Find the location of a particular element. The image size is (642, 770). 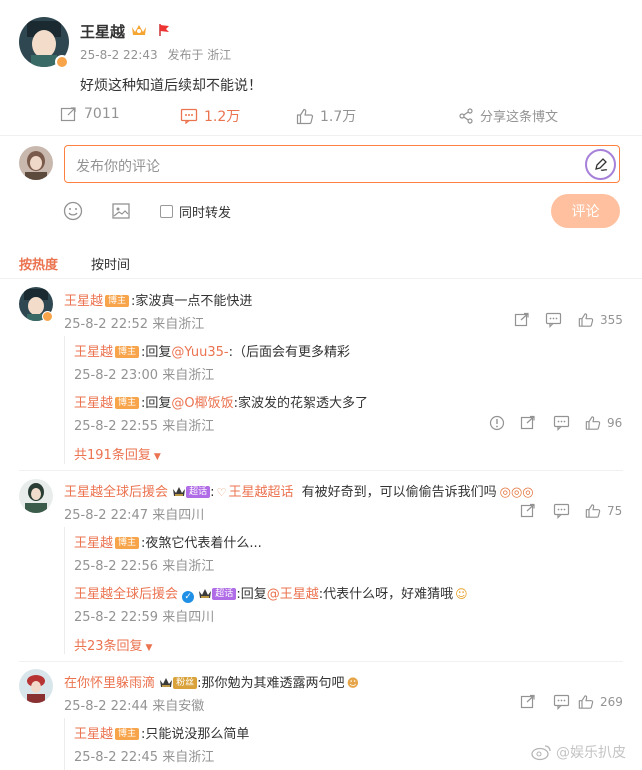

comment-line: 王星越全球后援会 超话: ♡ 王星越超话 有被好奇到，可以偷偷告诉我们吗 ◎◎◎ is located at coordinates (299, 490).